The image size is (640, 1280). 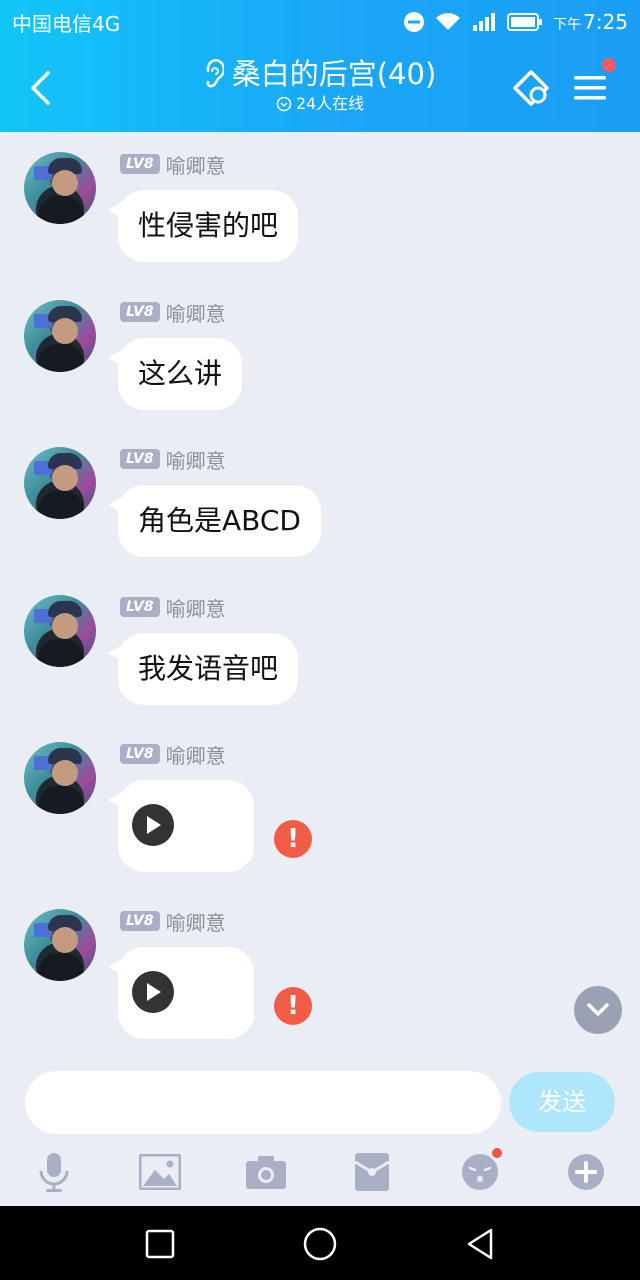 What do you see at coordinates (562, 1102) in the screenshot?
I see `send-button: 发送` at bounding box center [562, 1102].